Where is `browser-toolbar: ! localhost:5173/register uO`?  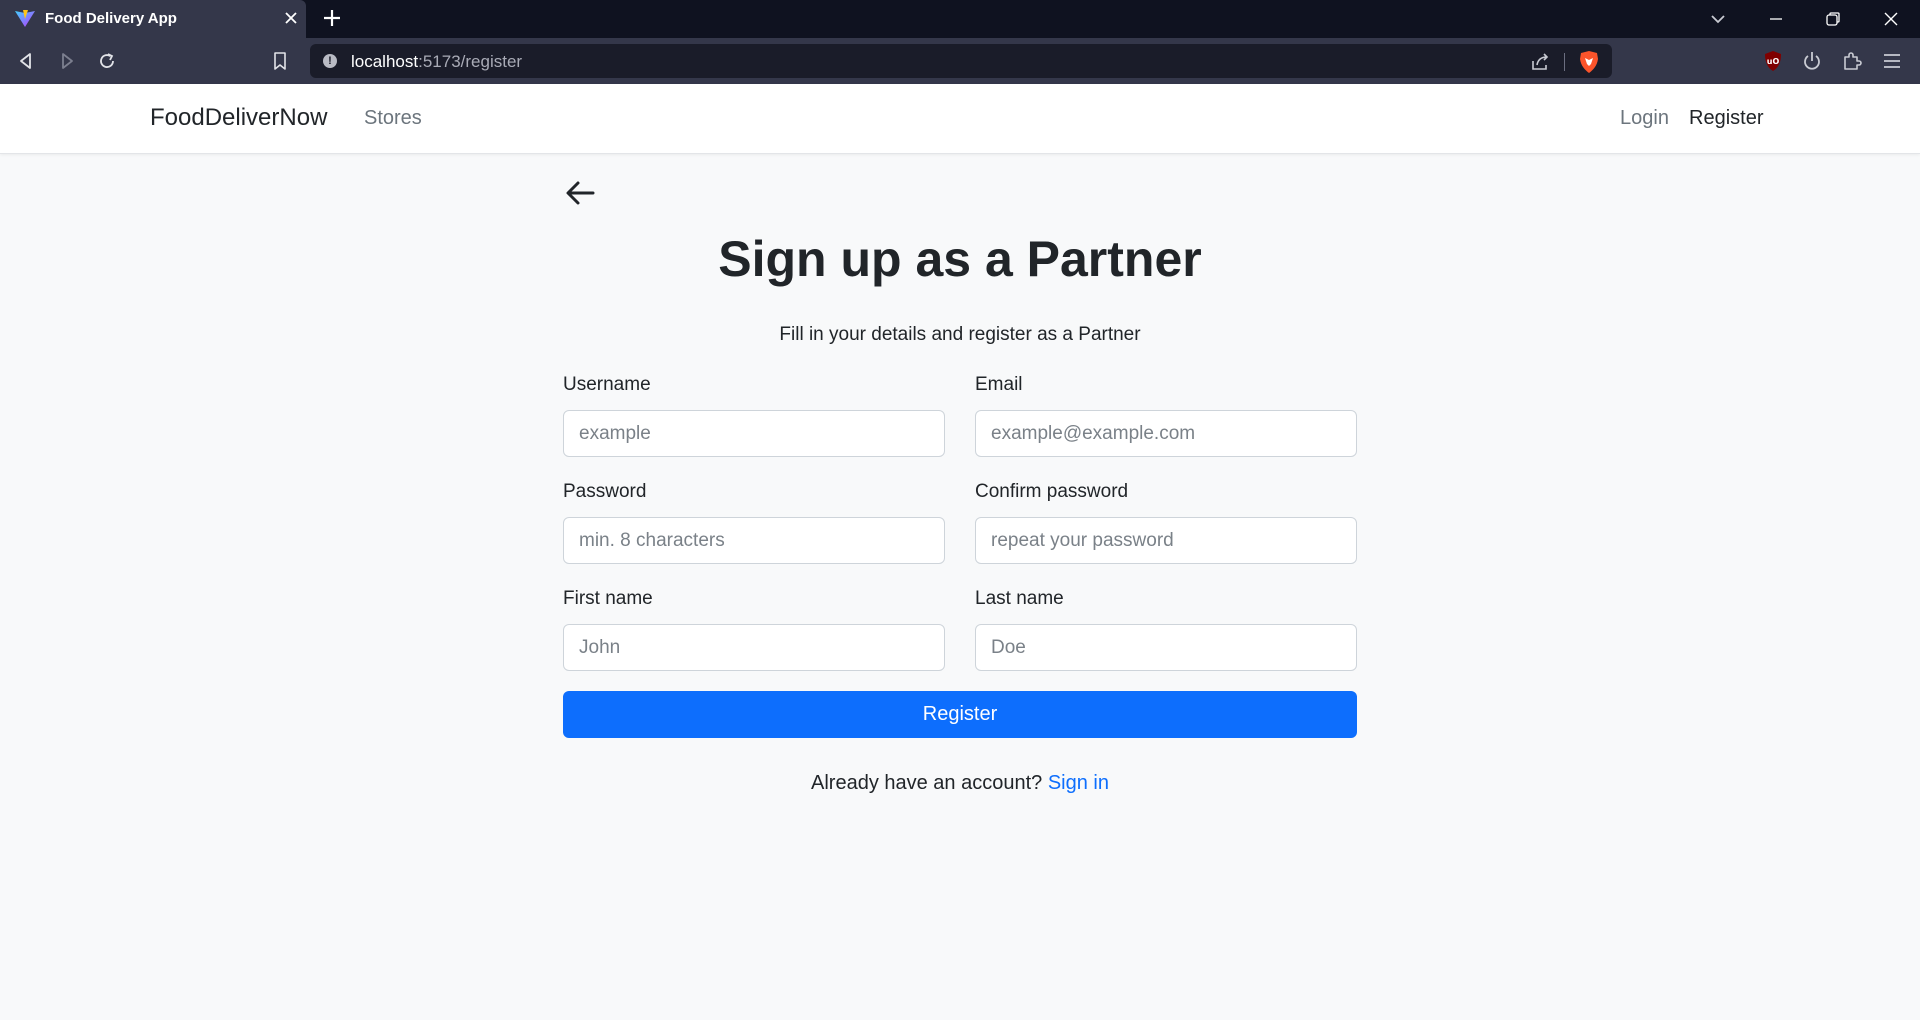 browser-toolbar: ! localhost:5173/register uO is located at coordinates (960, 61).